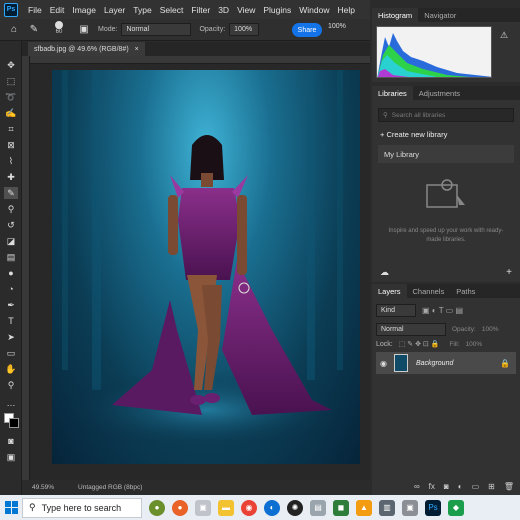 This screenshot has width=520, height=520. I want to click on marquee-tool-icon: ⬚, so click(11, 81).